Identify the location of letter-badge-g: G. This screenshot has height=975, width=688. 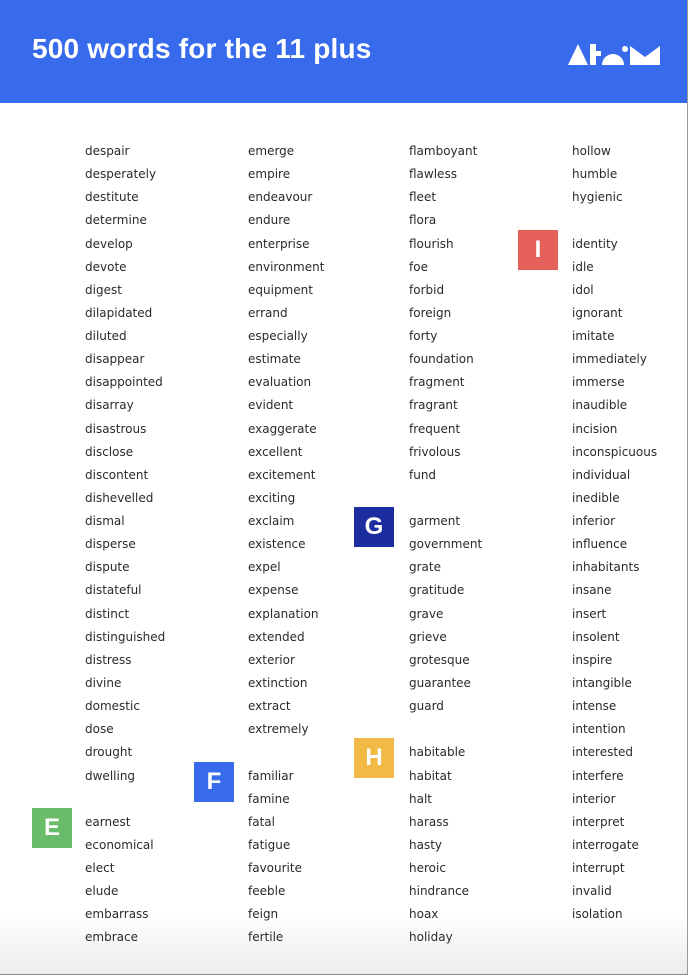
(374, 527).